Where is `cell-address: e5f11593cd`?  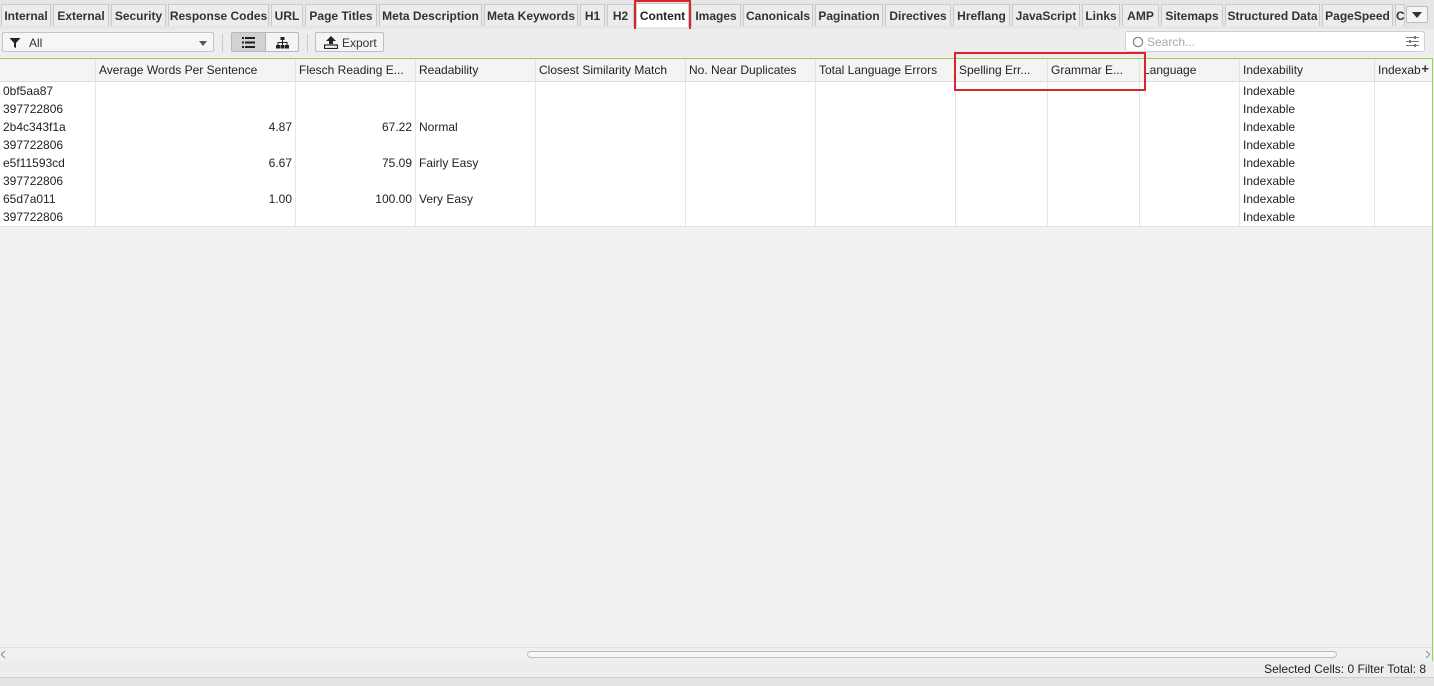 cell-address: e5f11593cd is located at coordinates (48, 163).